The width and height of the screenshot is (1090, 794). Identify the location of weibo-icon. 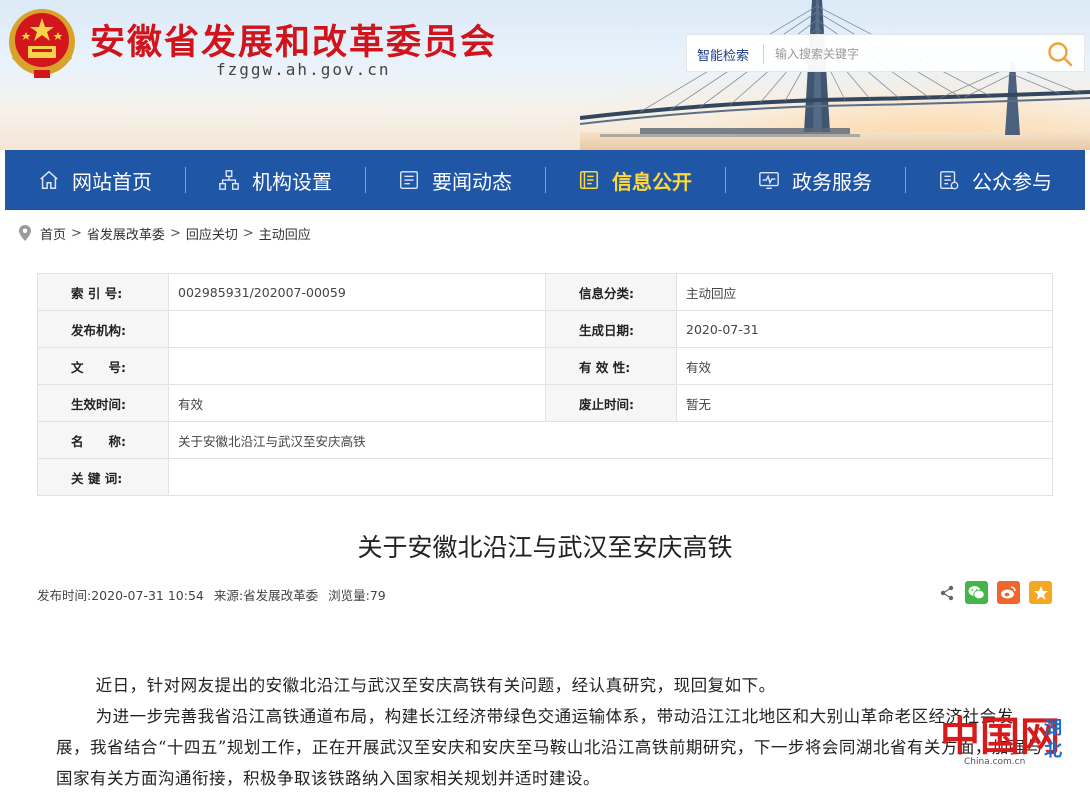
(1008, 592).